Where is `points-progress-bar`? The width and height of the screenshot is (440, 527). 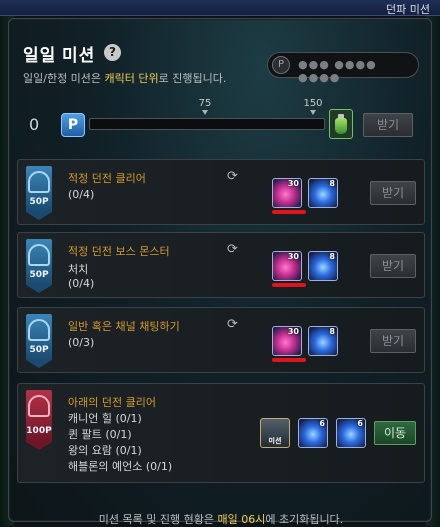
points-progress-bar is located at coordinates (207, 124).